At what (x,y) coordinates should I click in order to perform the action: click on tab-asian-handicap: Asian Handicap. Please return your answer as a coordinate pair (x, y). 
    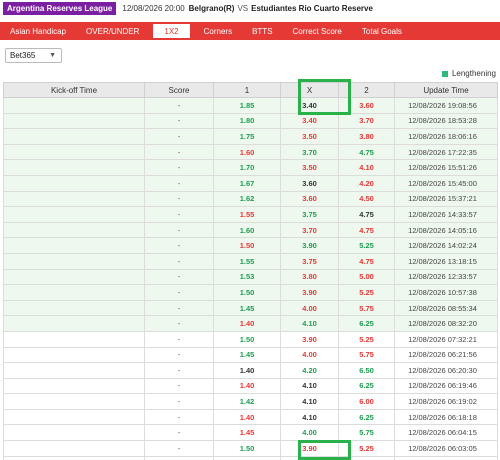
    Looking at the image, I should click on (38, 31).